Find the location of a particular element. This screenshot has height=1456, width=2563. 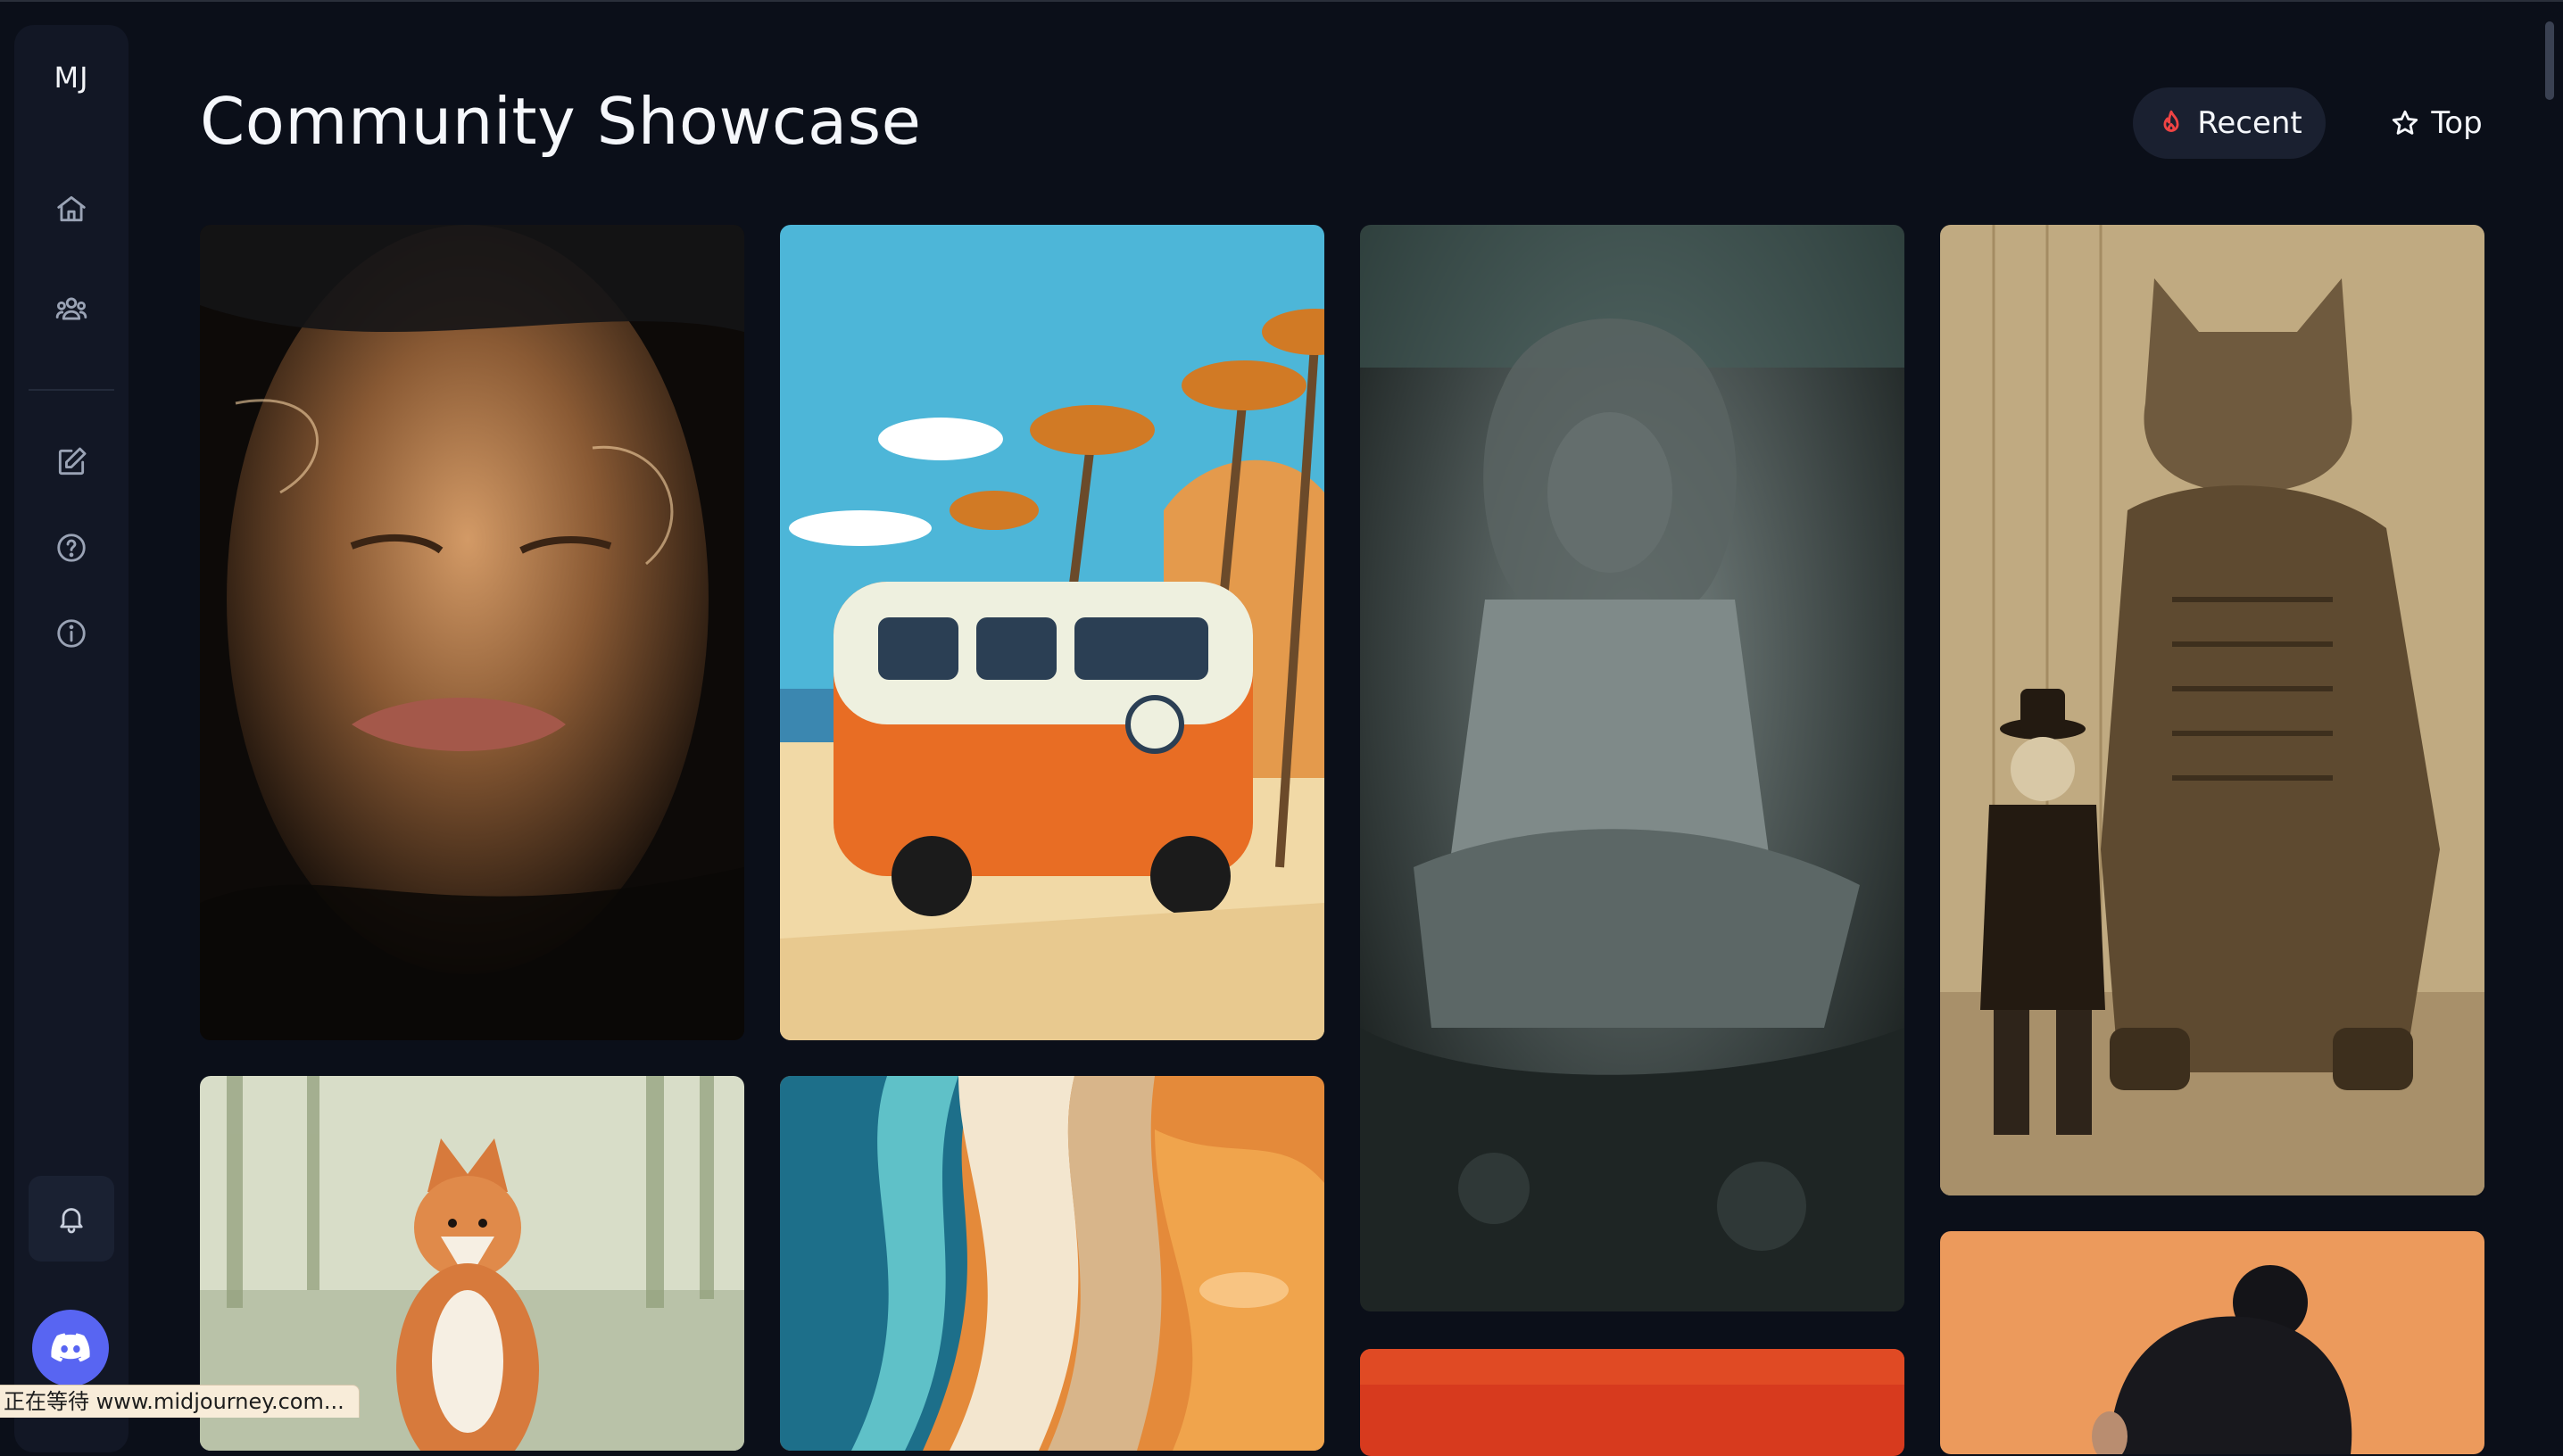

gallery-image-woman-bun is located at coordinates (2212, 1342).